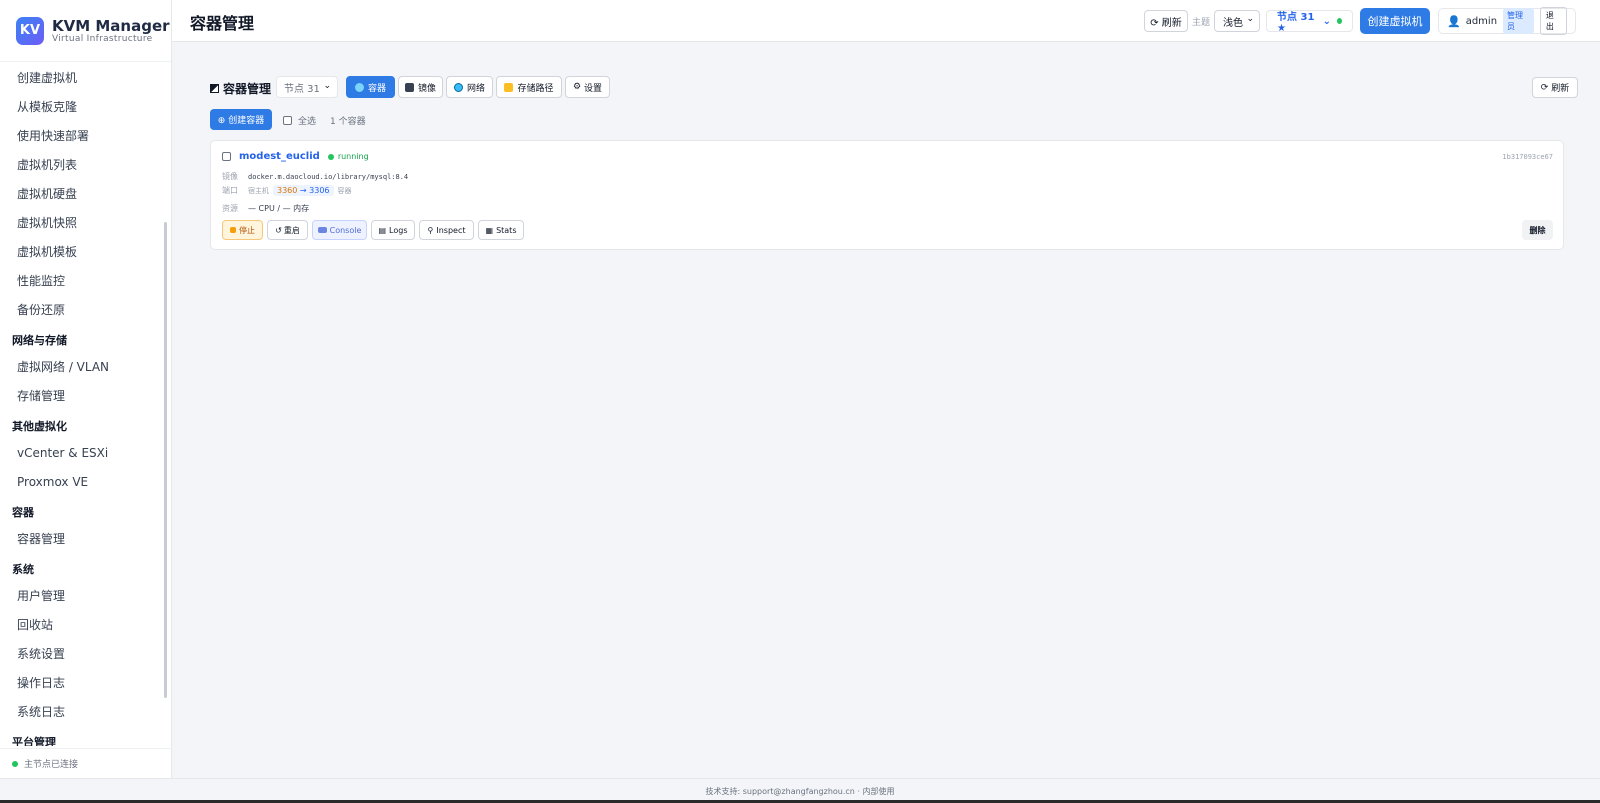  I want to click on tab-networks: 网络, so click(469, 87).